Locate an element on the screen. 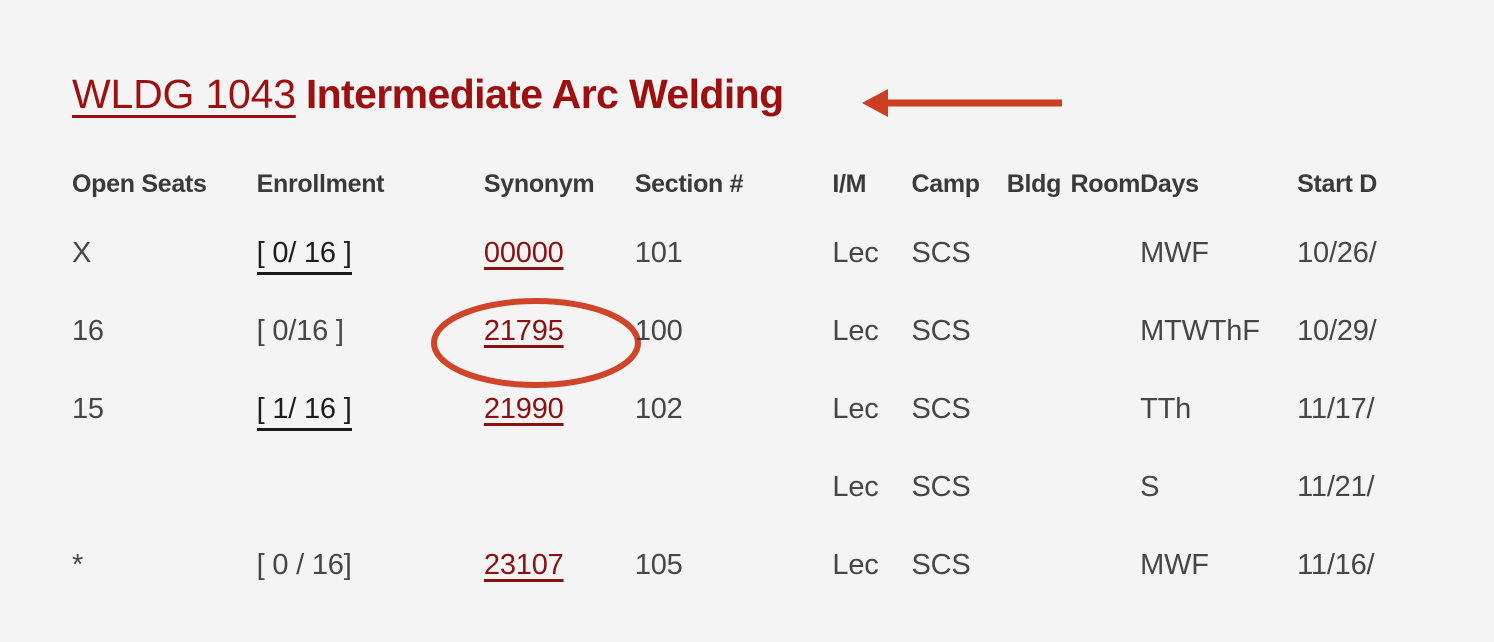 The image size is (1494, 642). cell-enrollment: [ 0/ 16 ] is located at coordinates (370, 276).